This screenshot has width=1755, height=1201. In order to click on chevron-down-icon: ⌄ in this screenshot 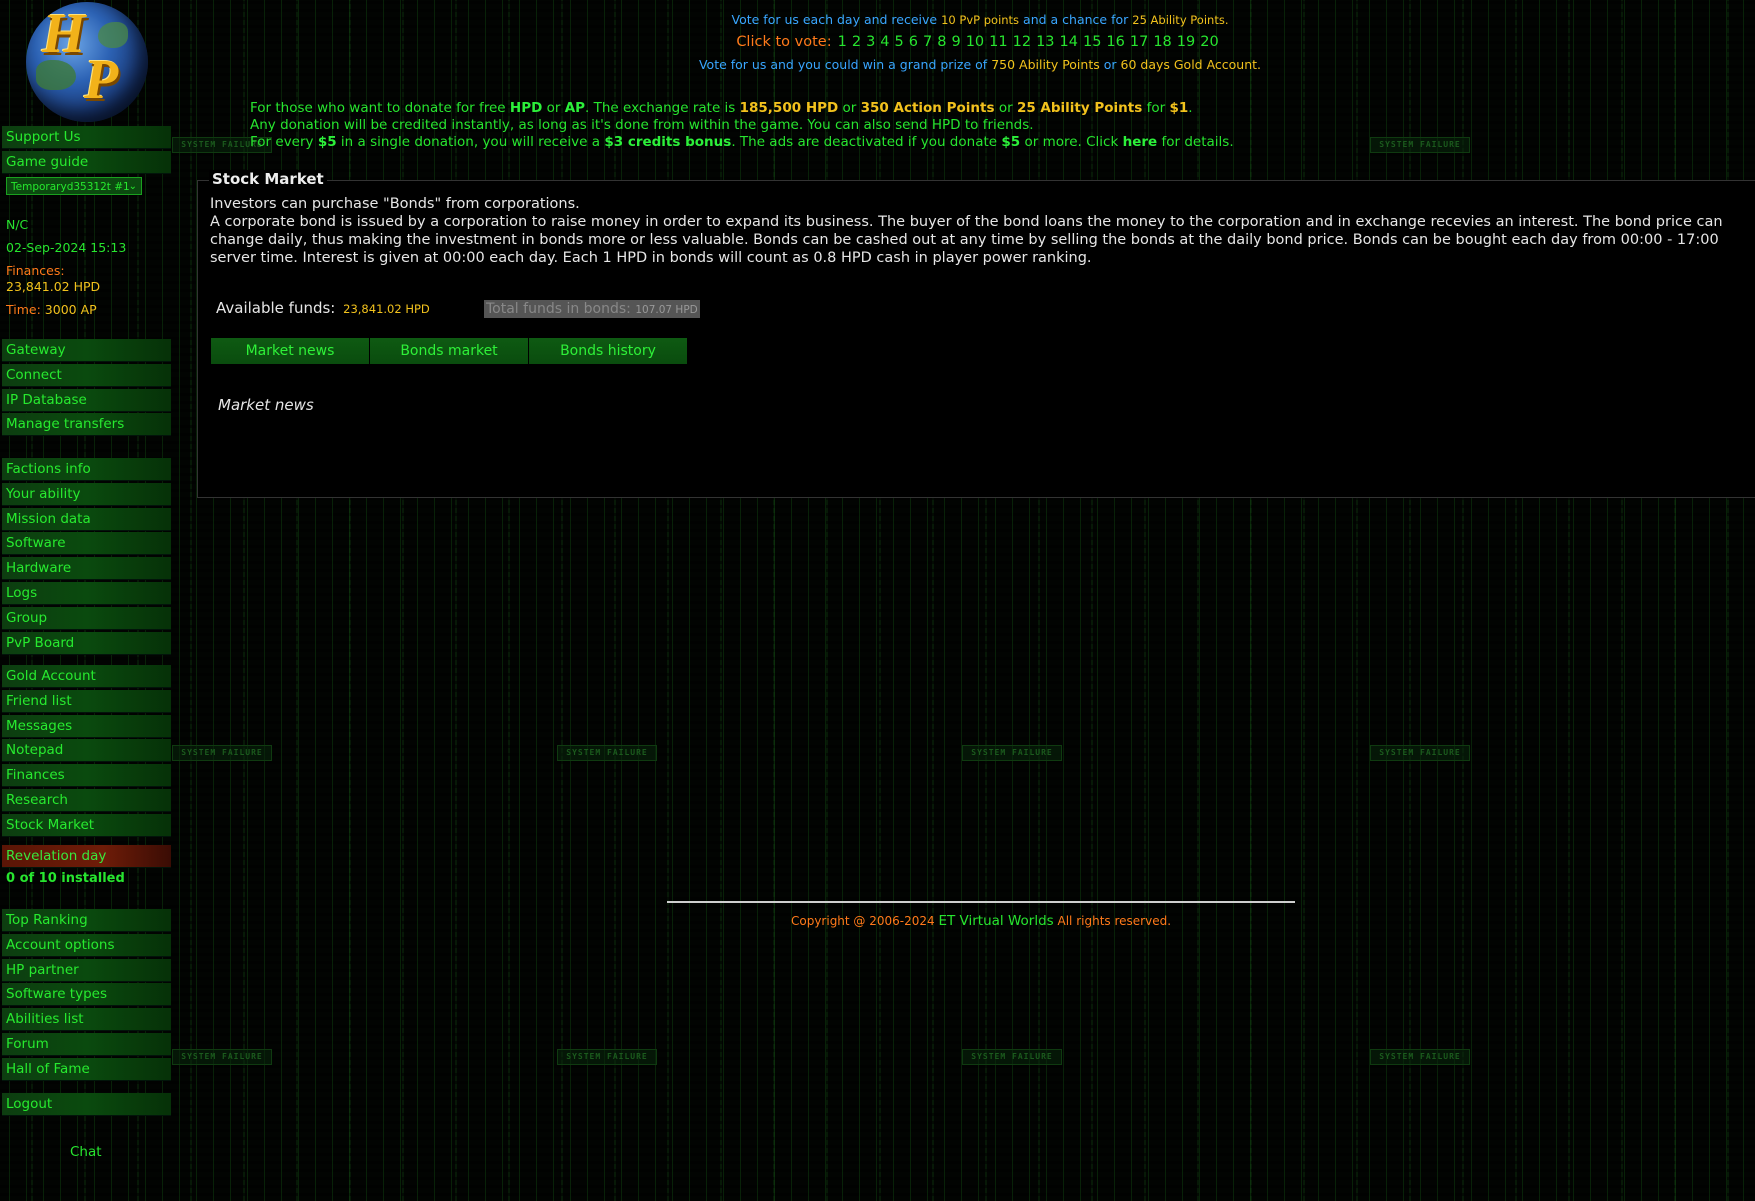, I will do `click(132, 186)`.